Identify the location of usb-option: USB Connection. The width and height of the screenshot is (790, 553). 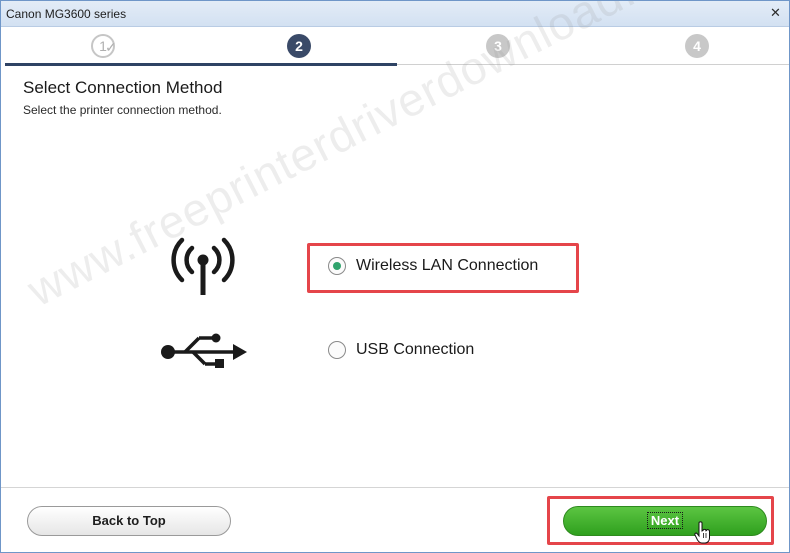
(401, 350).